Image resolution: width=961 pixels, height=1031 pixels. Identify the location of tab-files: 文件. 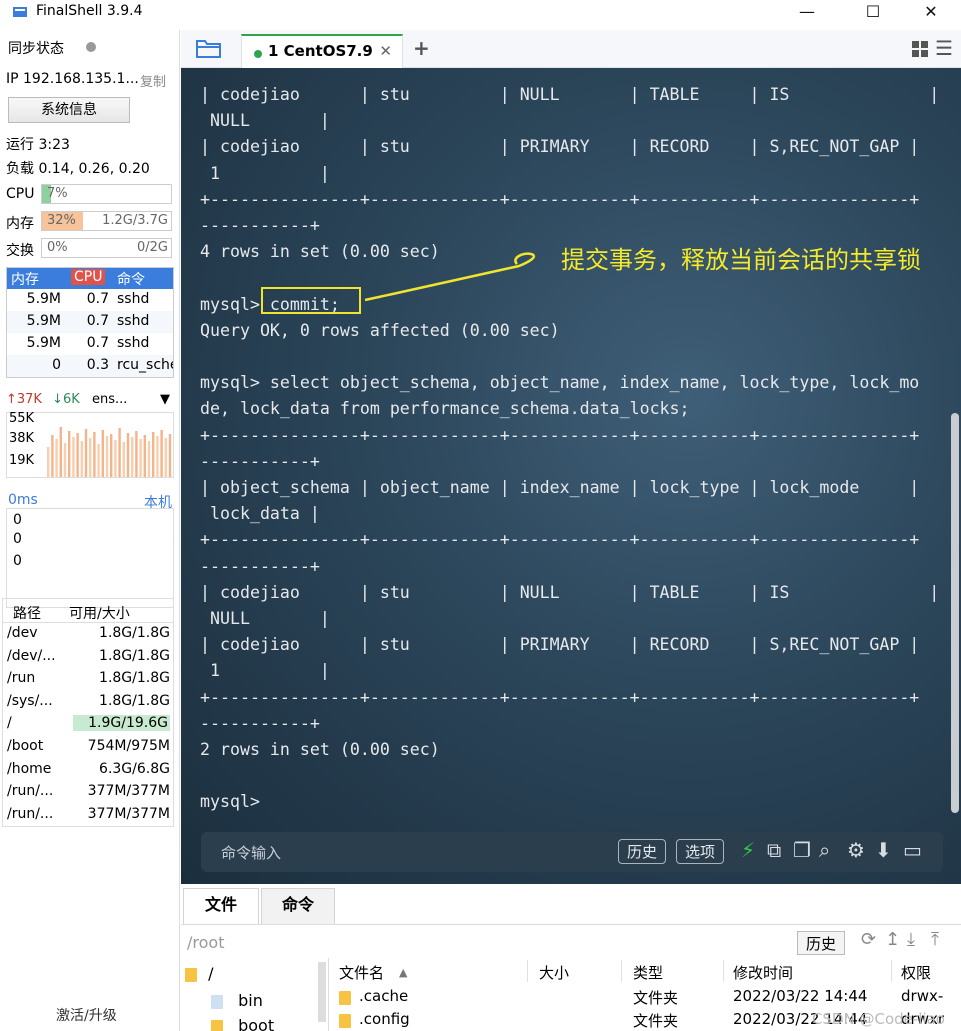
(221, 906).